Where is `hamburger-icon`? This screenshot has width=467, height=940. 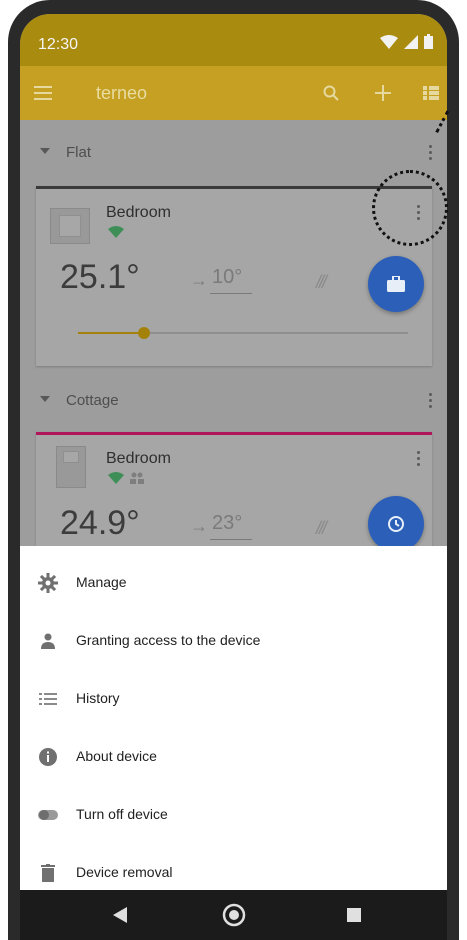 hamburger-icon is located at coordinates (43, 93).